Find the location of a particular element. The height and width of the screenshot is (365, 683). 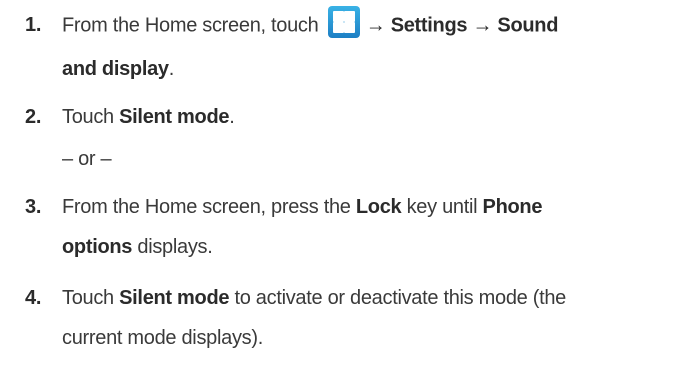

step-2-line-1: Touch Silent mode. is located at coordinates (148, 117).